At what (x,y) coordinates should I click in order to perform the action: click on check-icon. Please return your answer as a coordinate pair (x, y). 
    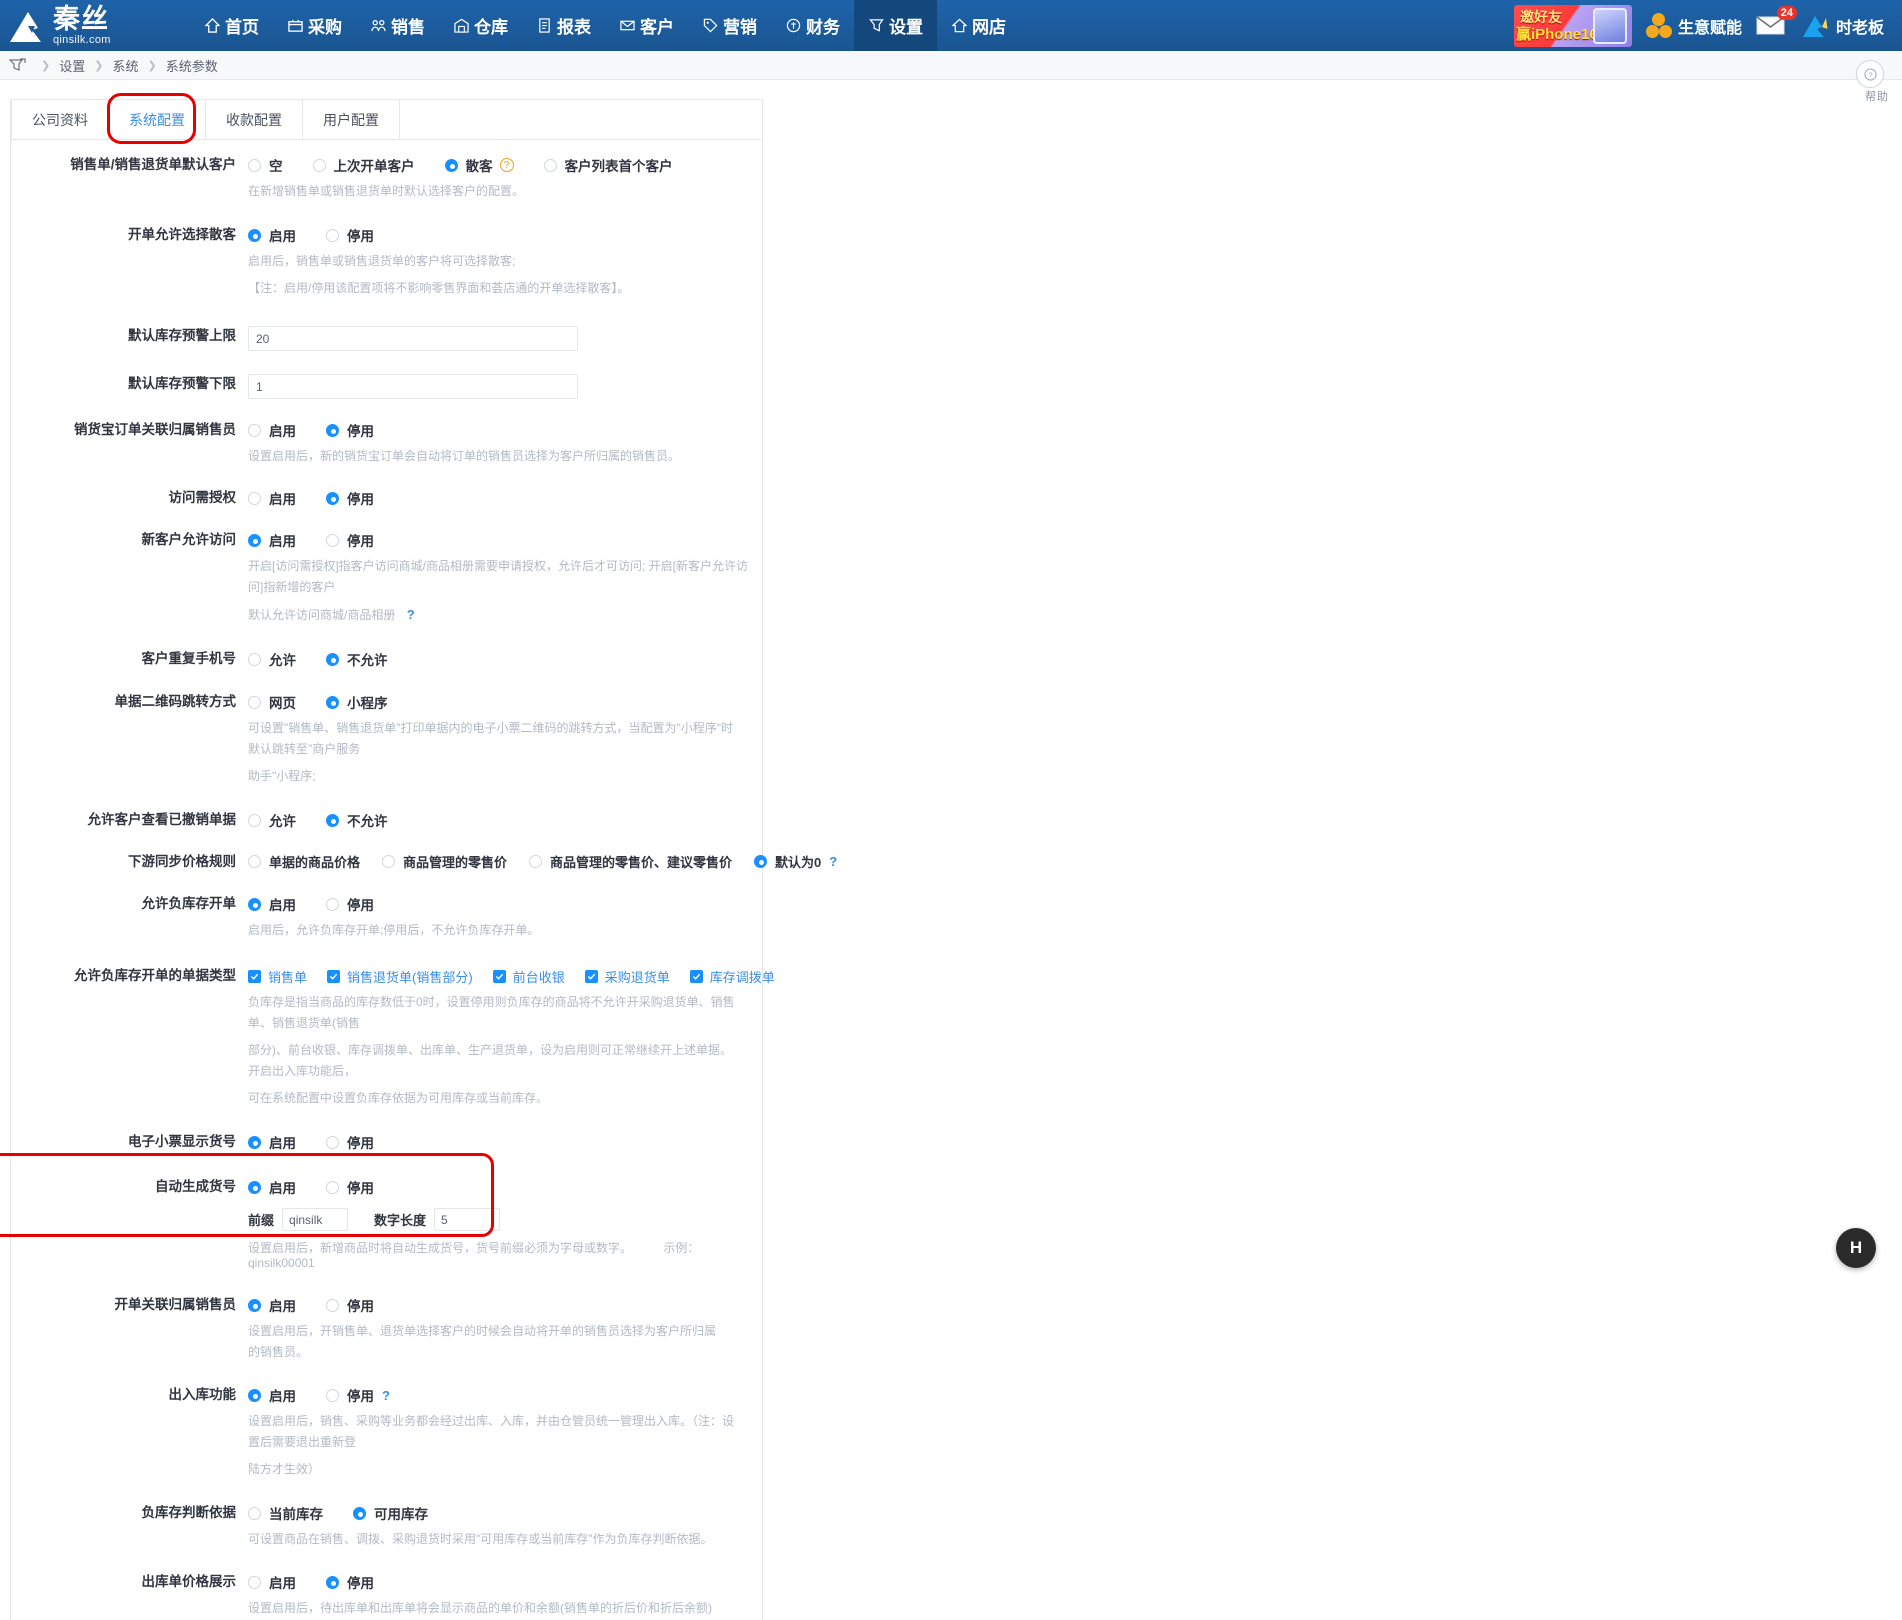
    Looking at the image, I should click on (254, 976).